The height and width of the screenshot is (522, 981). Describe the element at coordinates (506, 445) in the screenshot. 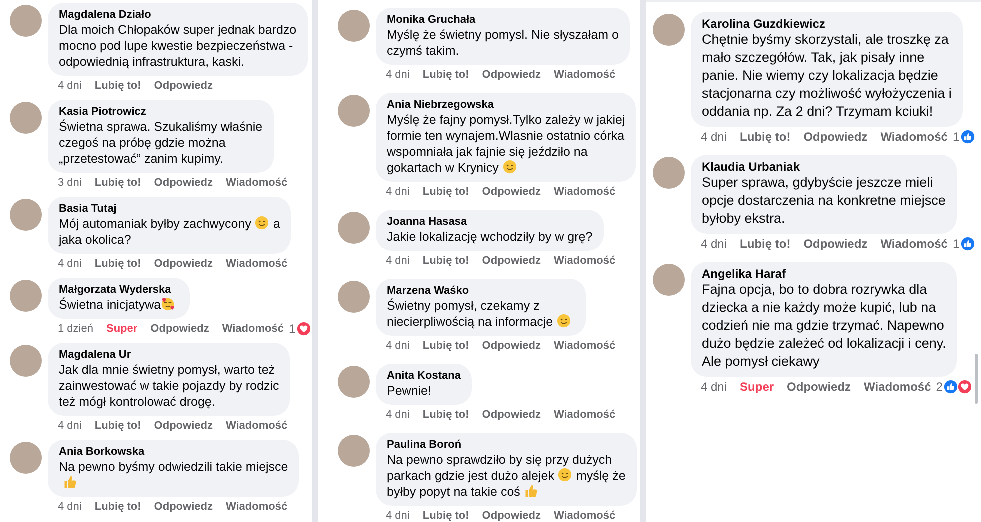

I see `author-name: Paulina Boroń` at that location.